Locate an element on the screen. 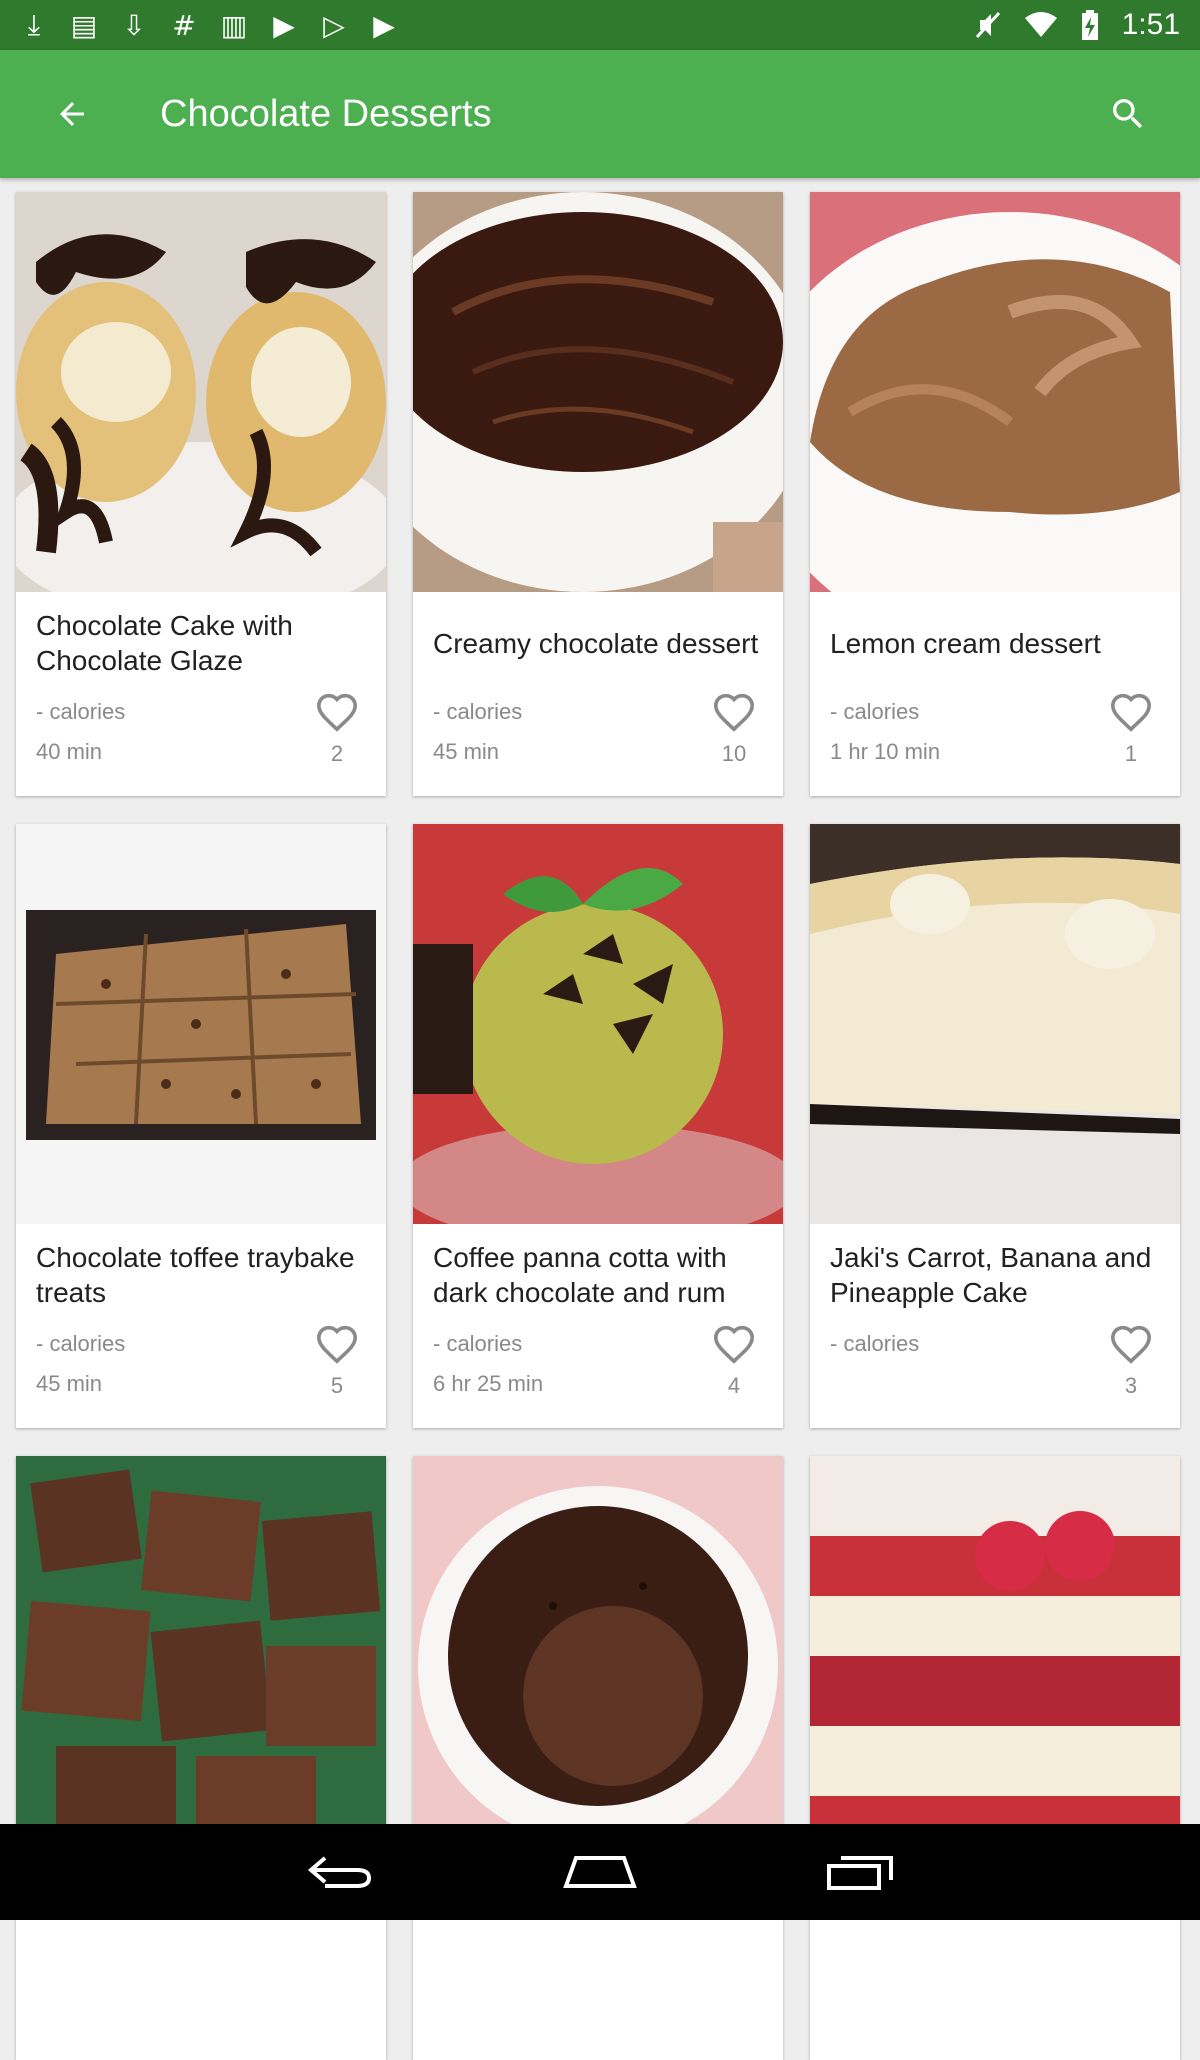  favorite-count: 5 is located at coordinates (337, 1386).